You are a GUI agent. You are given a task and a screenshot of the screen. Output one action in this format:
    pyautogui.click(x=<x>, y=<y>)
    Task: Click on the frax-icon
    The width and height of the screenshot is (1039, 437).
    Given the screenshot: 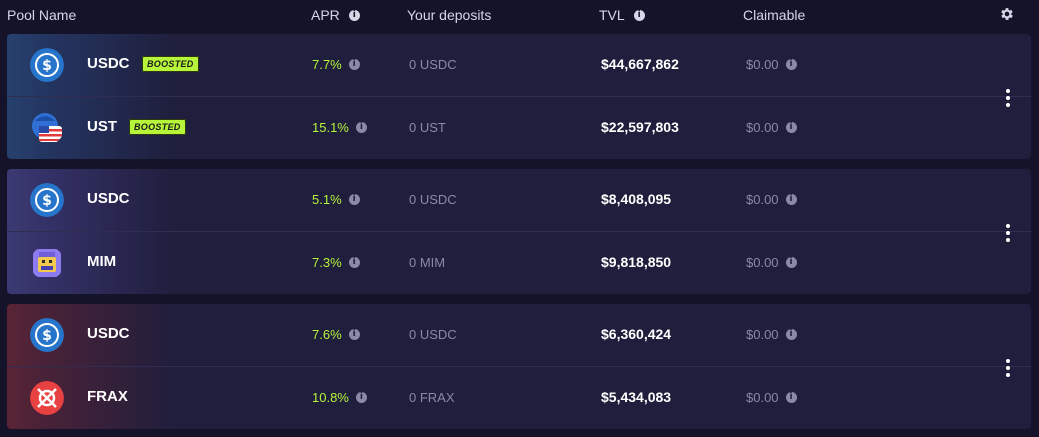 What is the action you would take?
    pyautogui.click(x=47, y=398)
    